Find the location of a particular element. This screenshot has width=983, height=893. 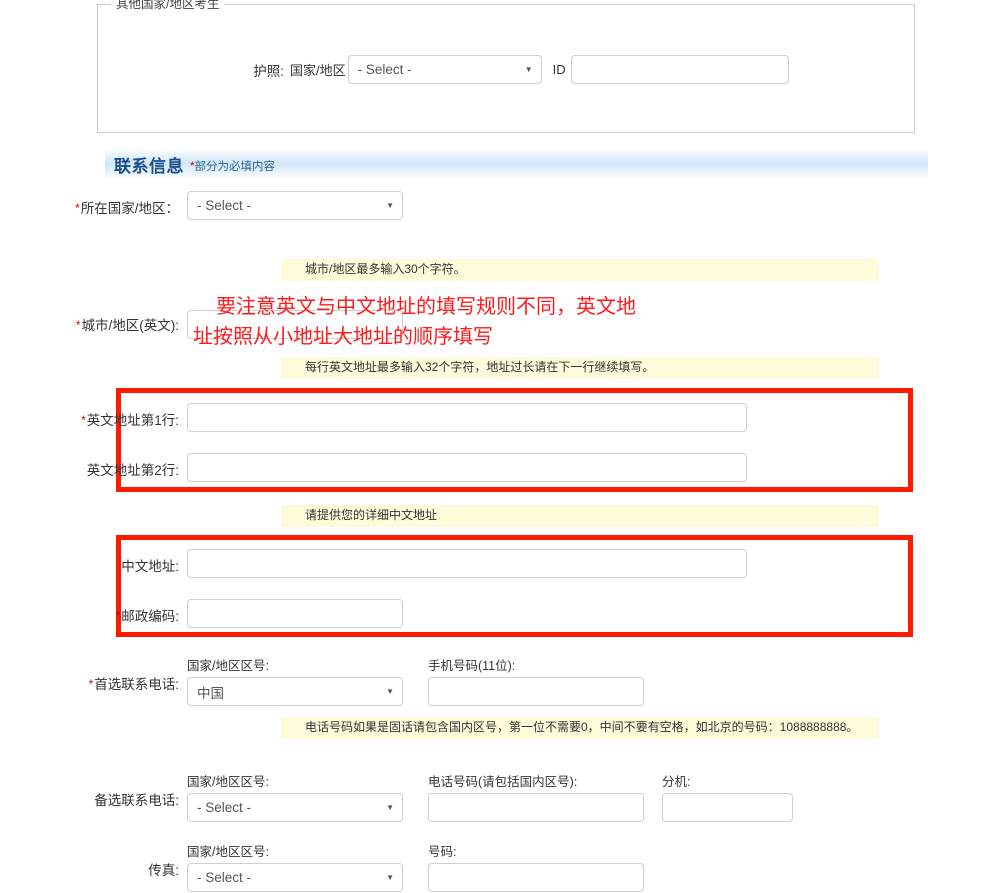

hint-city: 城市/地区最多输入30个字符。 is located at coordinates (580, 270).